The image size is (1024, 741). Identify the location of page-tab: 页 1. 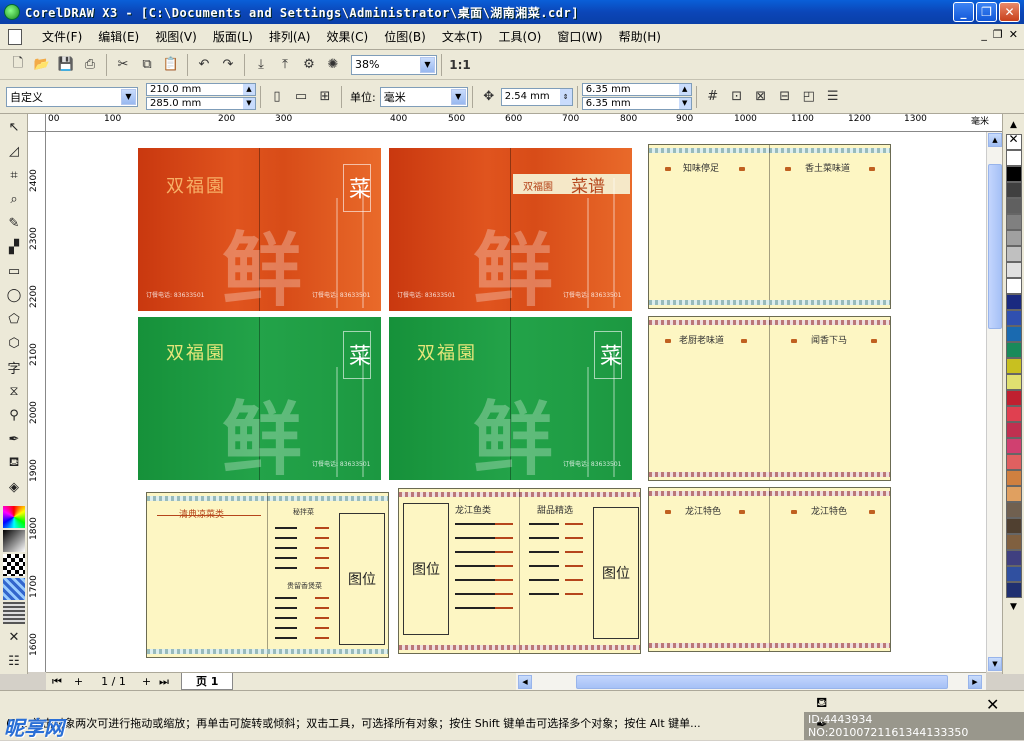
(207, 681).